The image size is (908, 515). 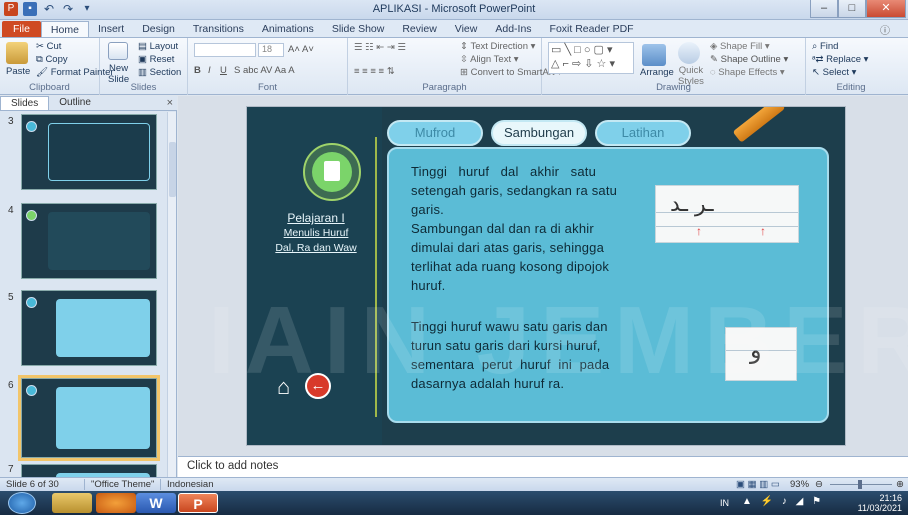 I want to click on align-buttons: ≡ ≡ ≡ ≡ ⇅, so click(x=374, y=71).